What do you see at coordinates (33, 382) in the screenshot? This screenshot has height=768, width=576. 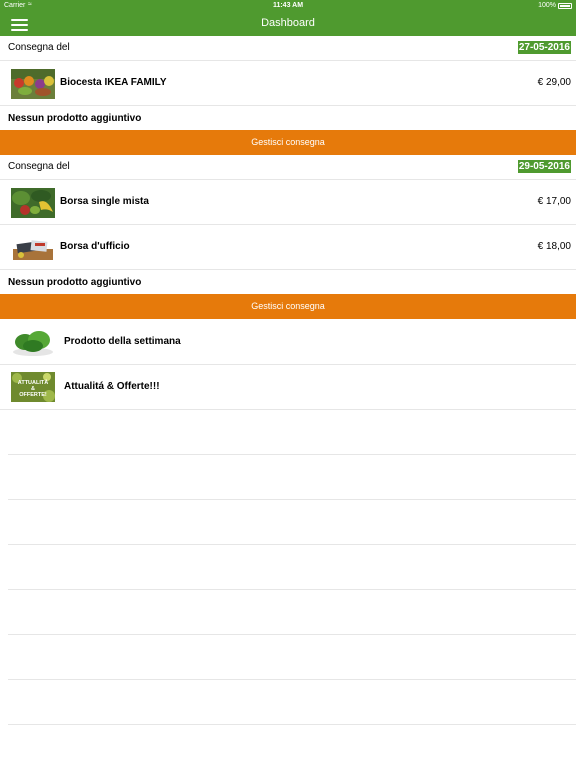 I see `svg-text: ATTUALITÀ` at bounding box center [33, 382].